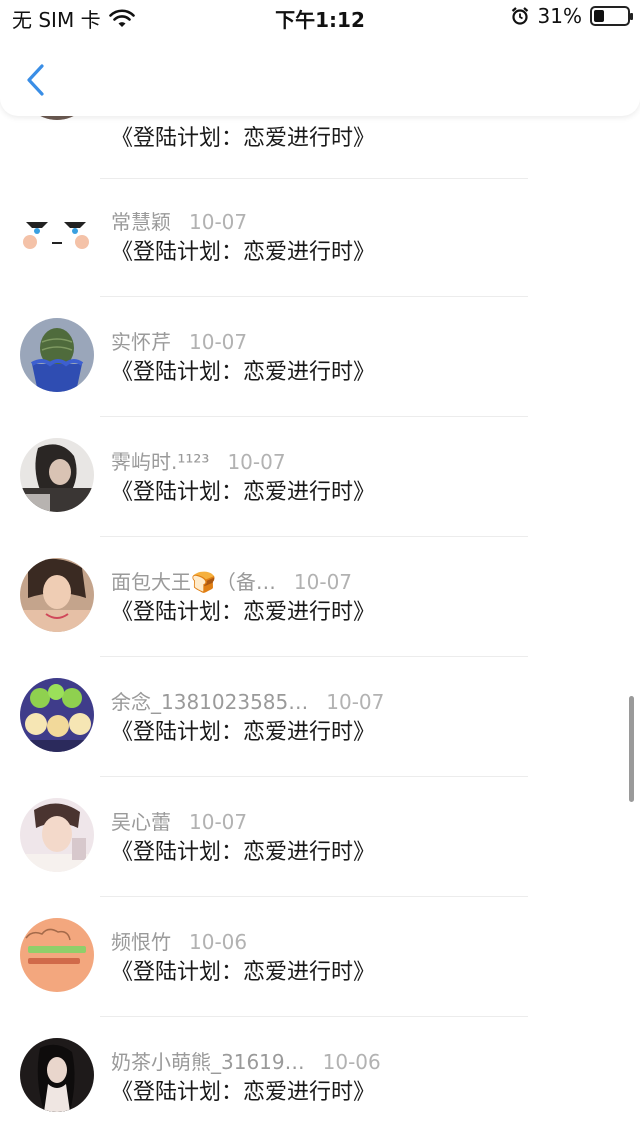 Image resolution: width=640 pixels, height=1138 pixels. I want to click on battery-icon, so click(611, 16).